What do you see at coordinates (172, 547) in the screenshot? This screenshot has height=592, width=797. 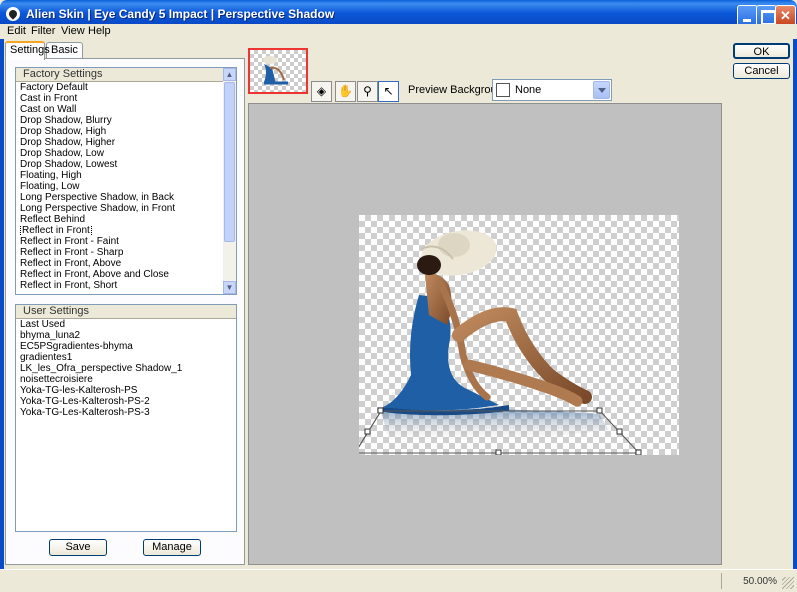 I see `manage-button: Manage` at bounding box center [172, 547].